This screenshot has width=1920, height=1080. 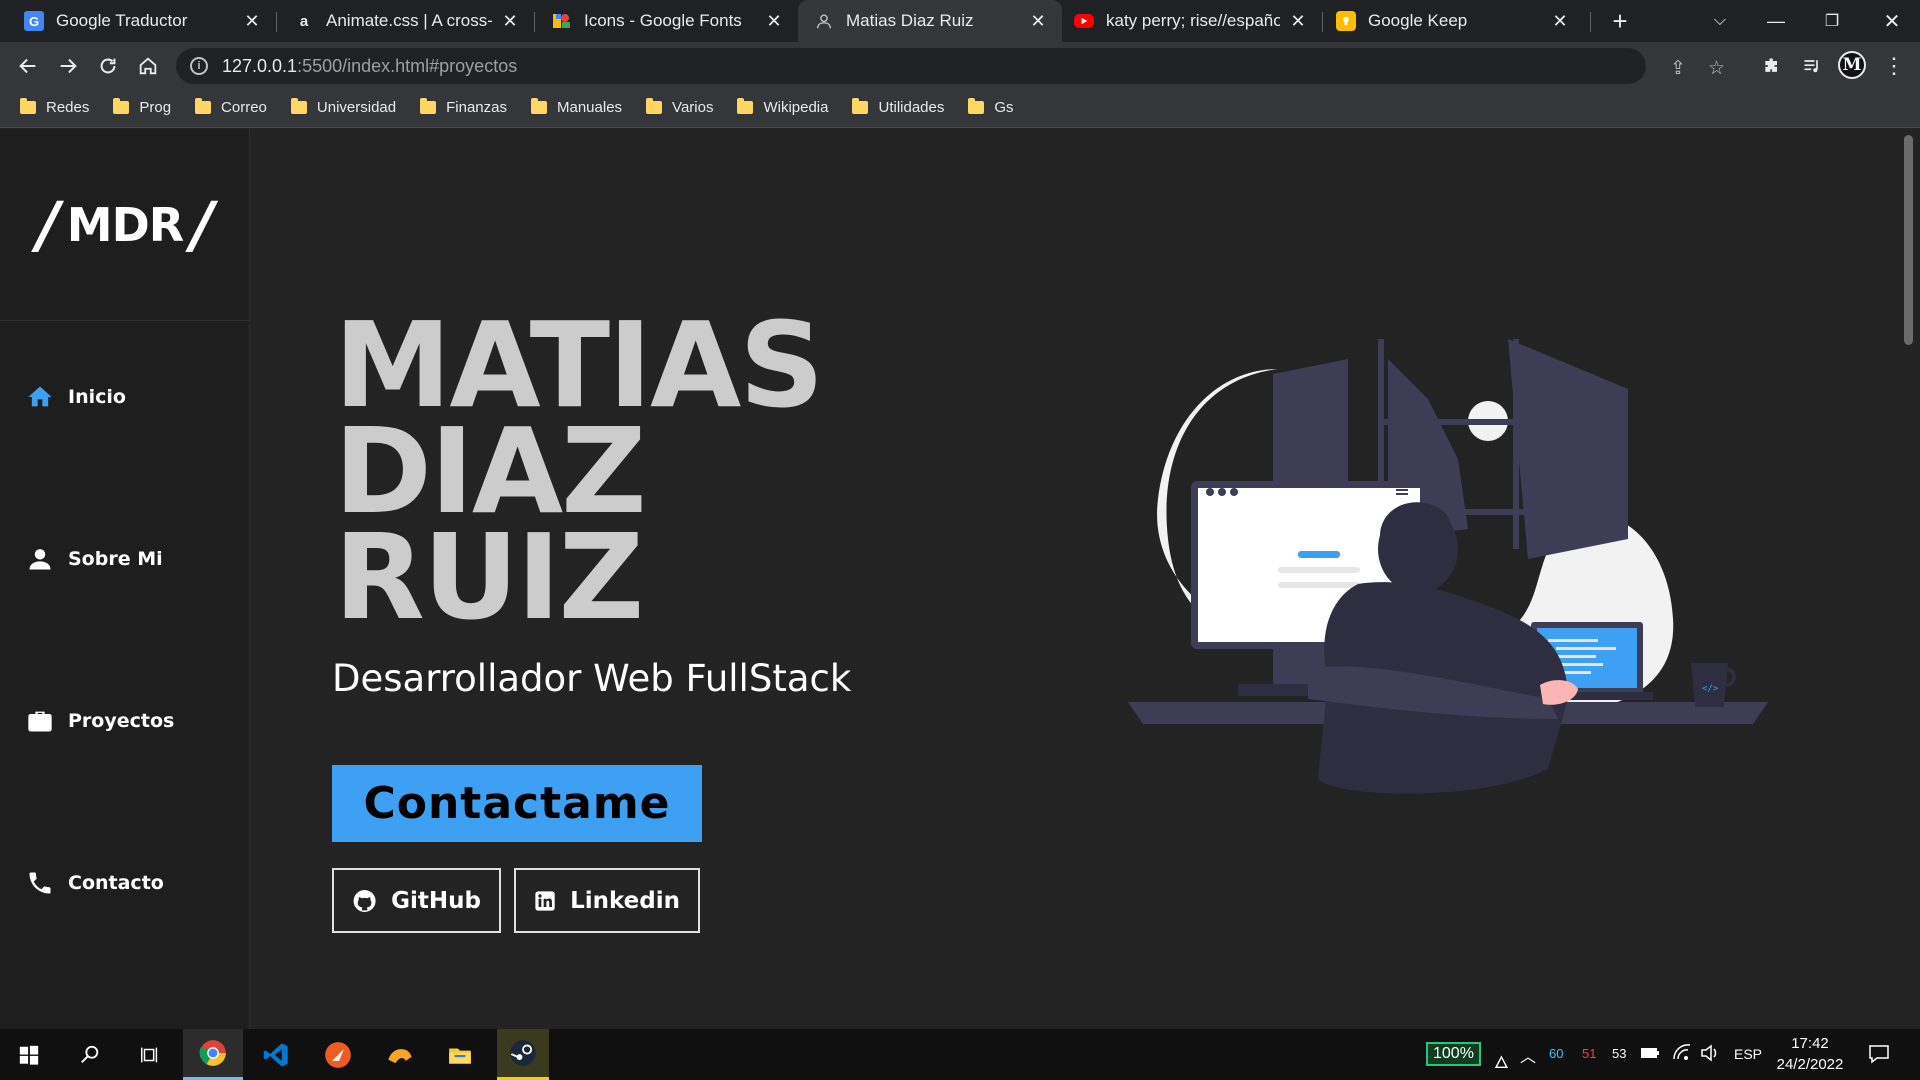 What do you see at coordinates (1619, 1053) in the screenshot?
I see `tray-number: 53` at bounding box center [1619, 1053].